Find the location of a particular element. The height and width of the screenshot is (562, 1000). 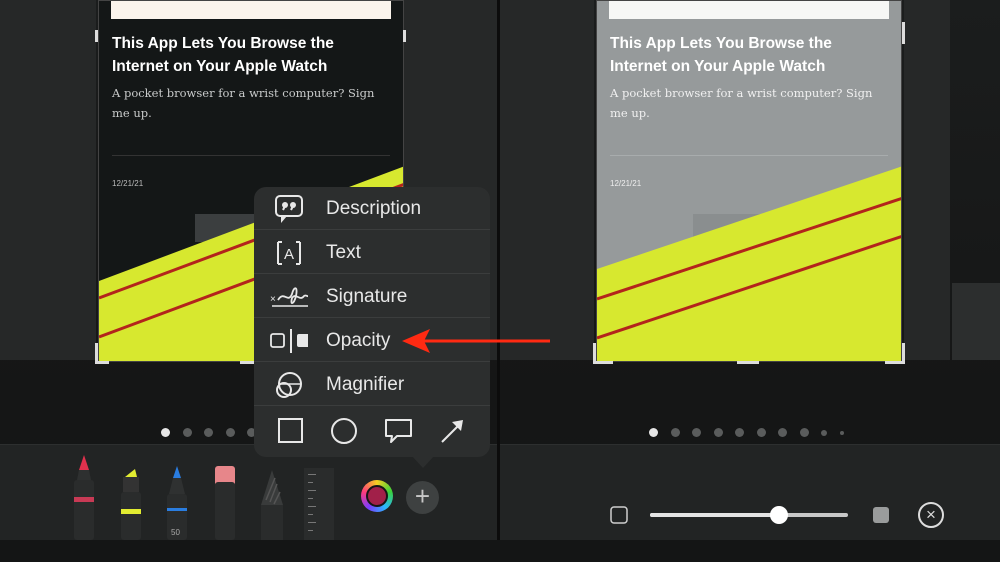

menu-item-text: A Text is located at coordinates (372, 252).